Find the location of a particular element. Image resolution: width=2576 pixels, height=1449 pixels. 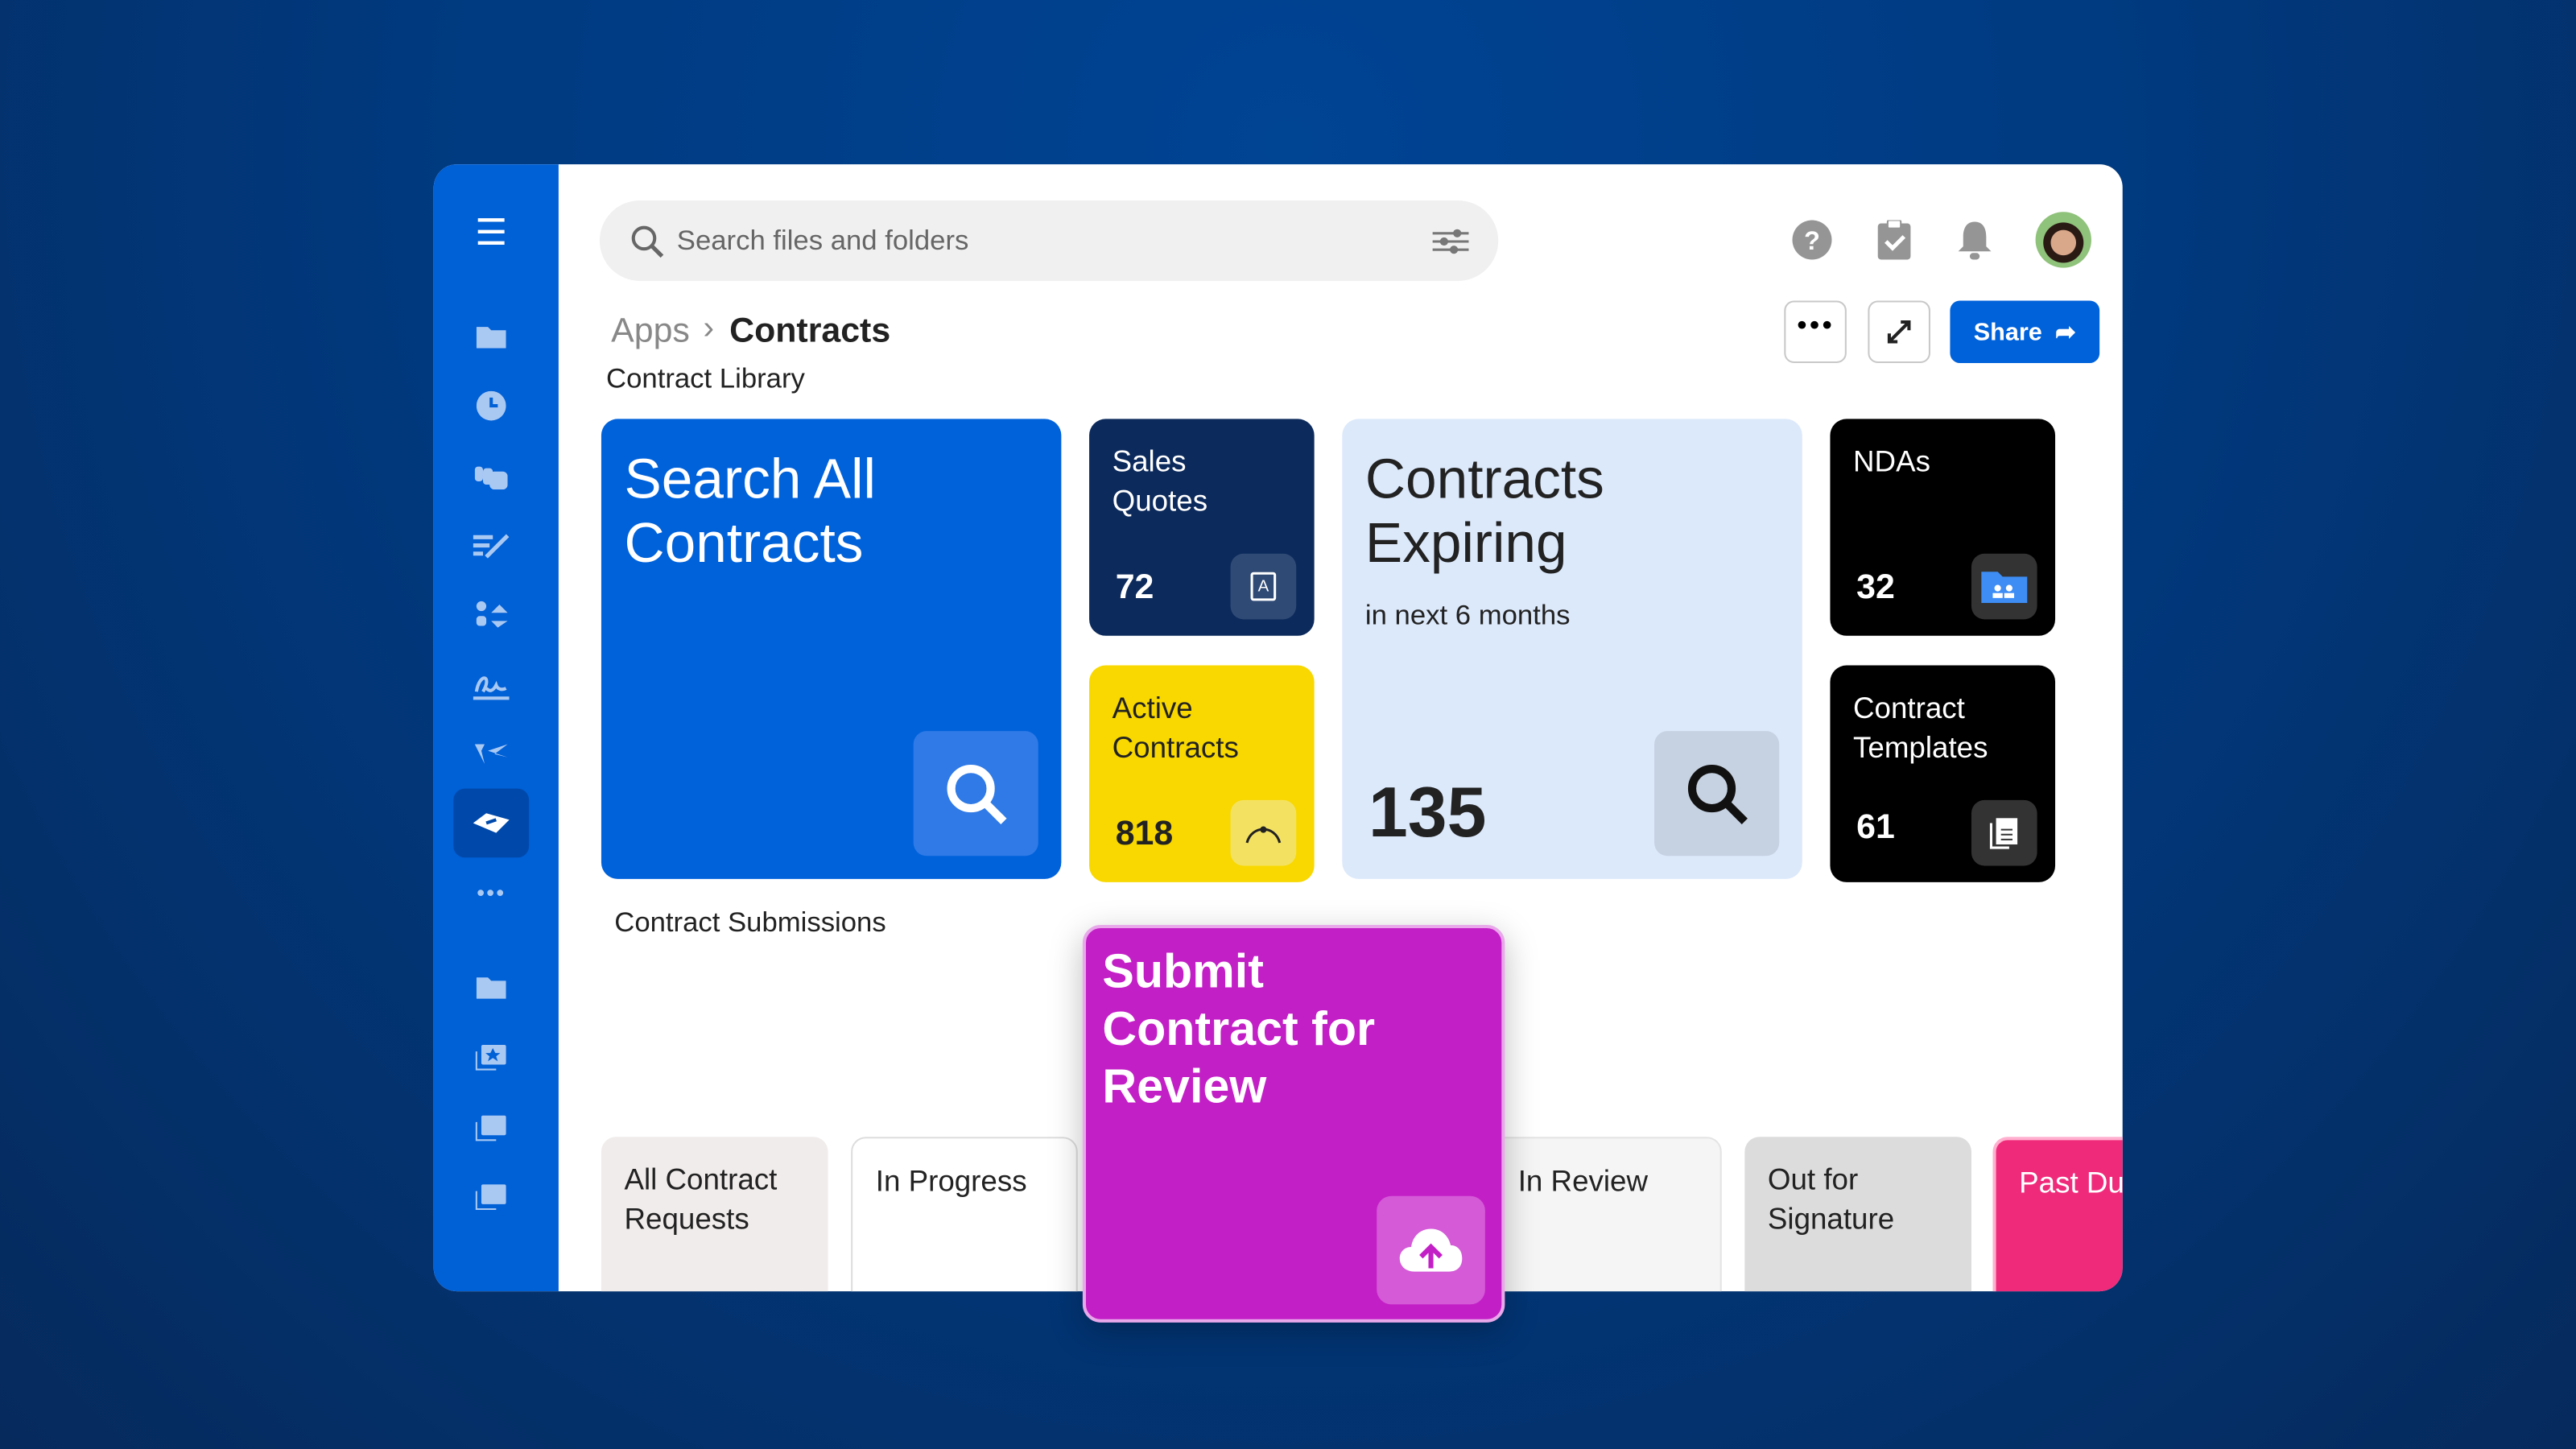

help-icon: ? is located at coordinates (1812, 240).